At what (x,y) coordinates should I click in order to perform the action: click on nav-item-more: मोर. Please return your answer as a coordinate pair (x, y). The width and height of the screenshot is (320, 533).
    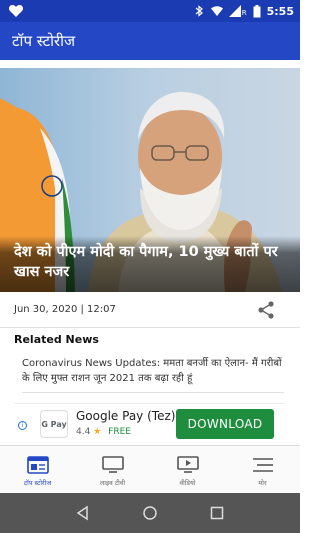
    Looking at the image, I should click on (262, 469).